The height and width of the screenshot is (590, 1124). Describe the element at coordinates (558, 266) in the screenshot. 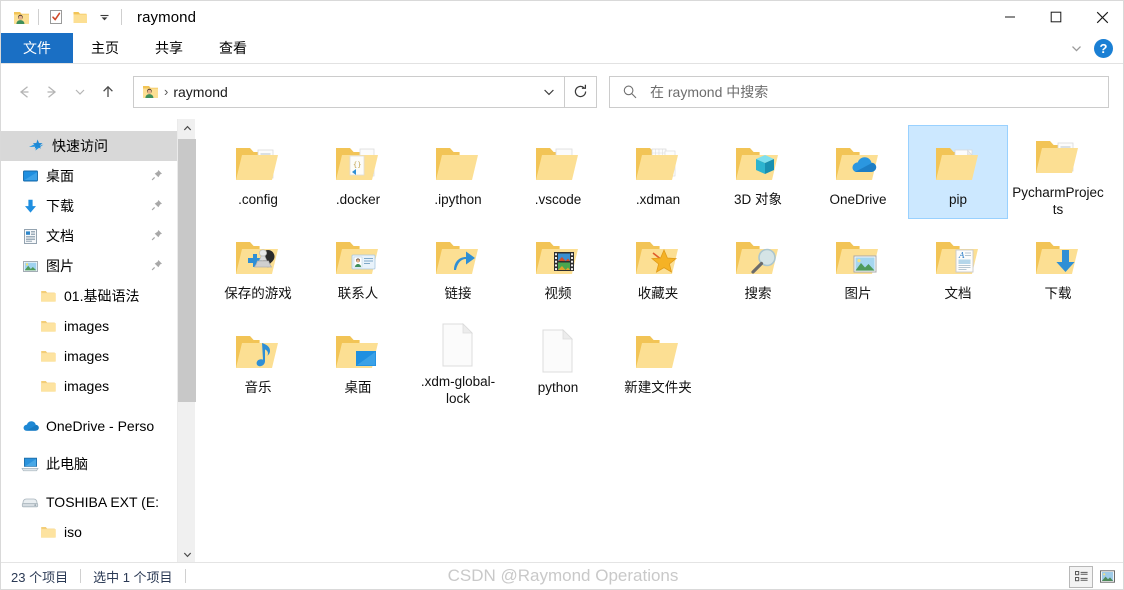

I see `file-item-videos: 视频` at that location.